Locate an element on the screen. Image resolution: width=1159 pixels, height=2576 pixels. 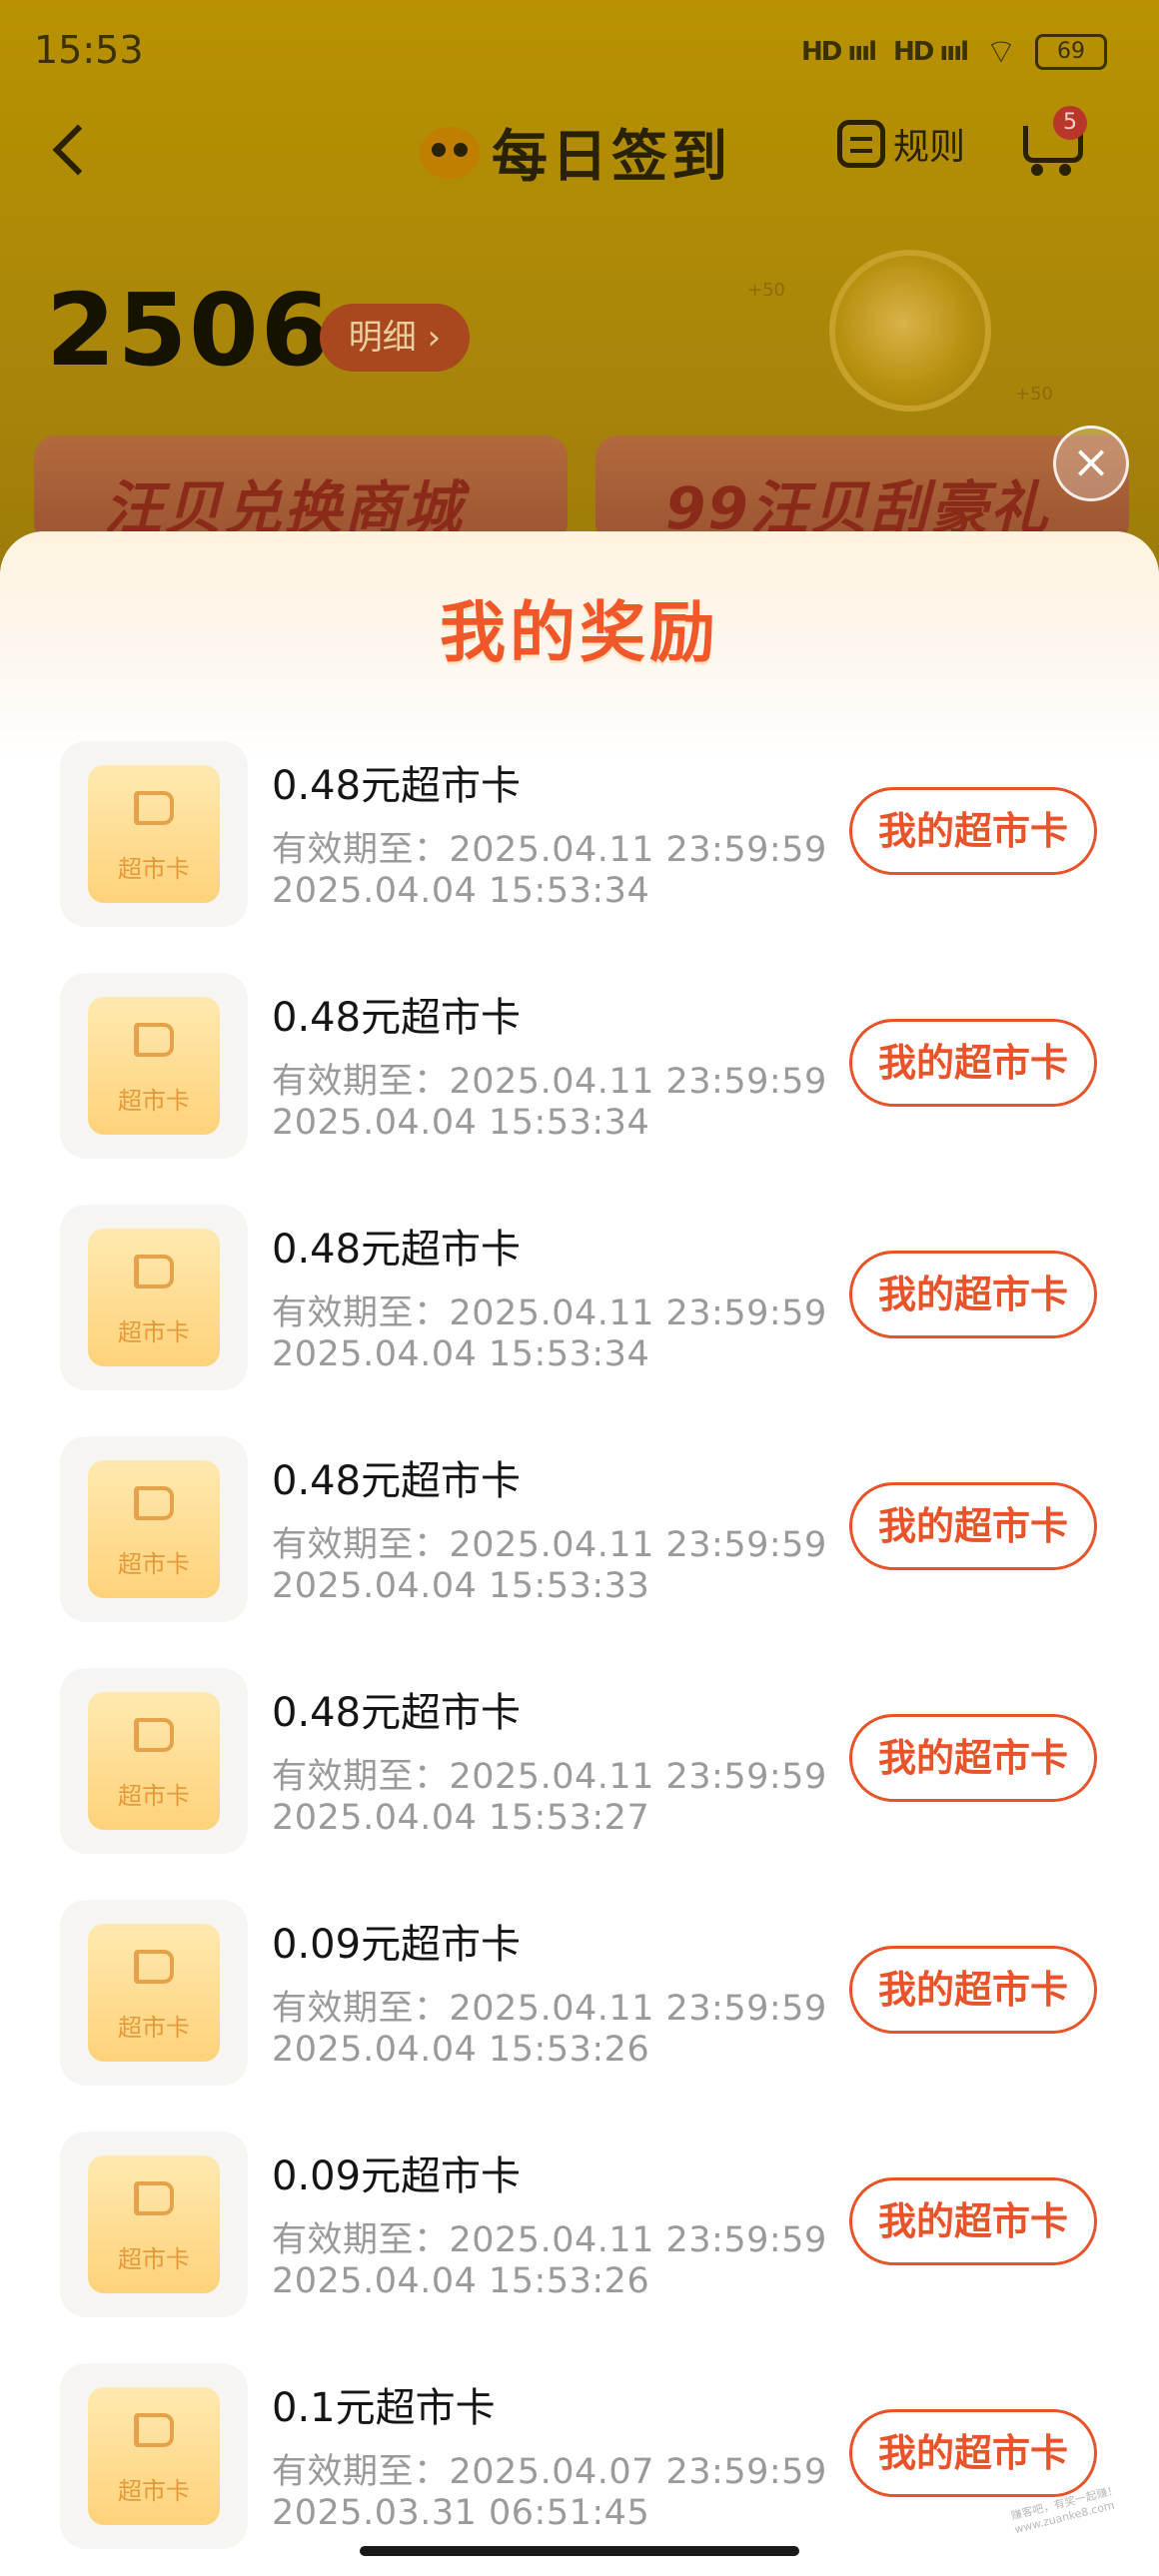
status-time: 15:53 is located at coordinates (89, 50).